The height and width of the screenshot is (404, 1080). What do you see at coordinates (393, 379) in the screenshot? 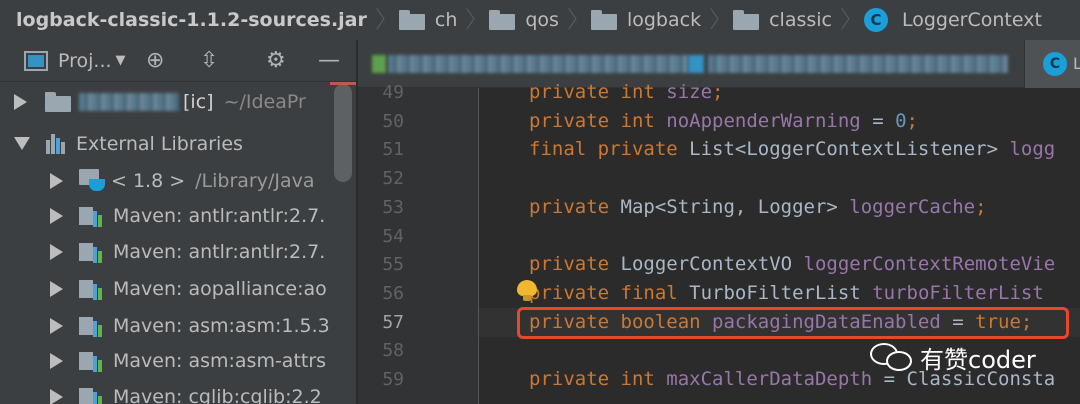
I see `line-number: 59` at bounding box center [393, 379].